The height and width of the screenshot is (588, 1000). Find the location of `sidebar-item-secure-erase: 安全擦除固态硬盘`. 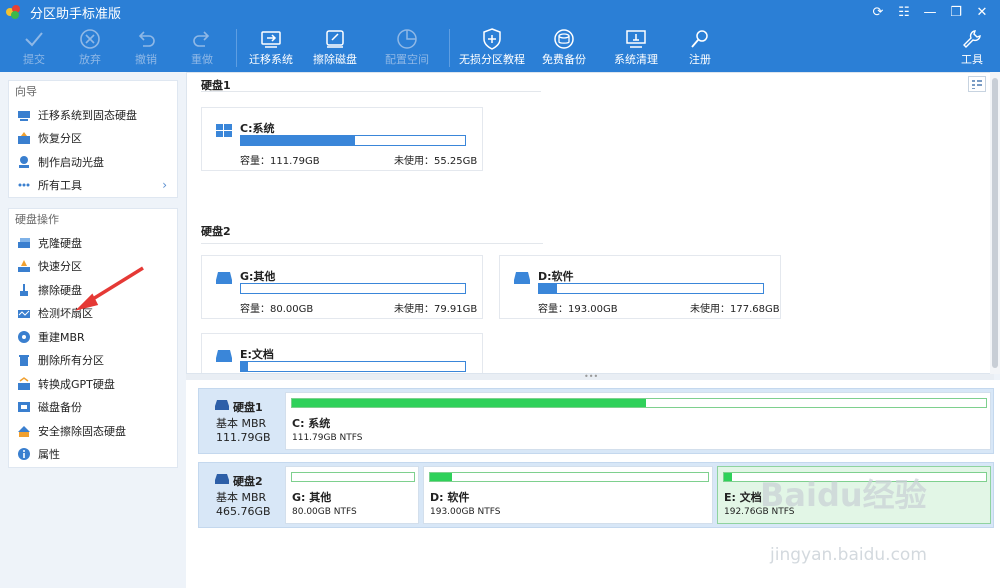

sidebar-item-secure-erase: 安全擦除固态硬盘 is located at coordinates (93, 431).